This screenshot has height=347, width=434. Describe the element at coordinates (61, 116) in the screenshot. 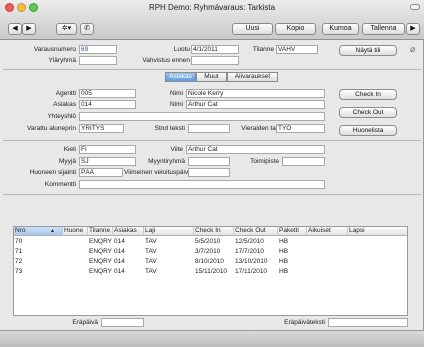

I see `yhteyshlo-label: Yhteyshlö` at that location.